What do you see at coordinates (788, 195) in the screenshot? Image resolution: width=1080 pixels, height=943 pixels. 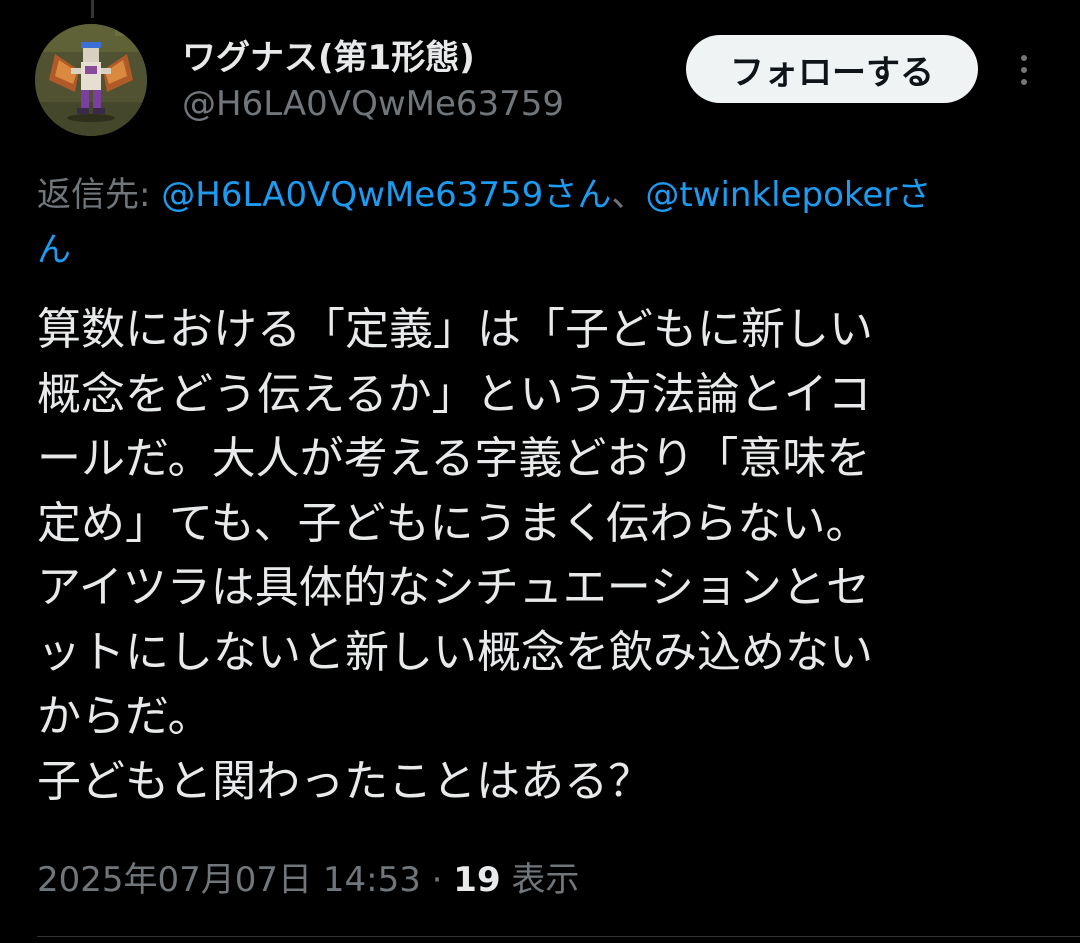 I see `reply-mention-link: @twinklepokerさ` at bounding box center [788, 195].